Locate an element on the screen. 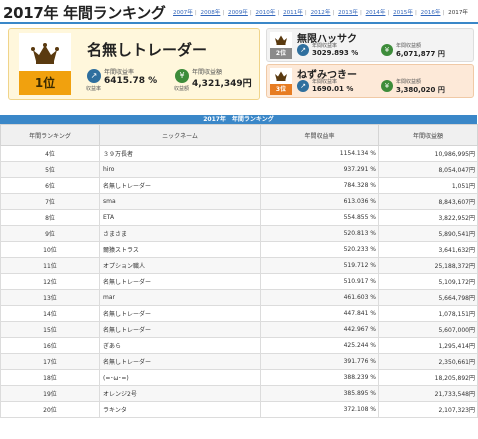 The height and width of the screenshot is (439, 478). year-link-2014: 2014年 is located at coordinates (376, 13).